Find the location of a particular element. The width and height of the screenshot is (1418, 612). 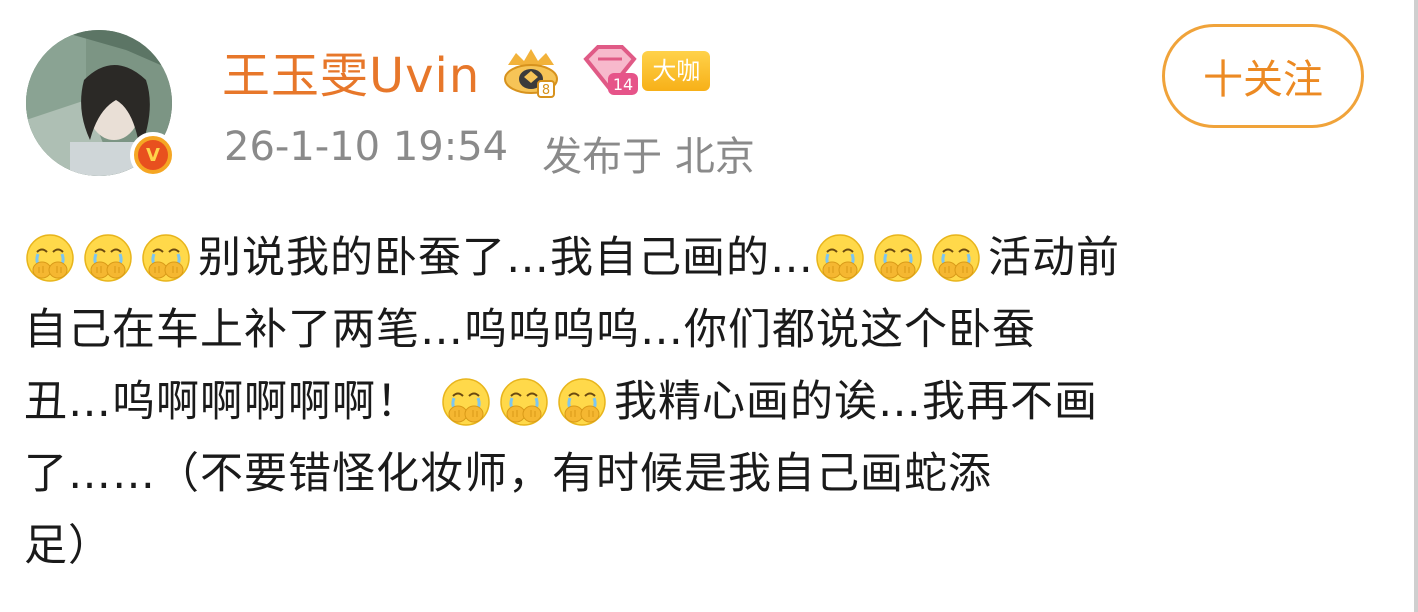

post-text-segment: 了……（不要错怪化妆师，有时候是我自己画蛇添 is located at coordinates (508, 474).